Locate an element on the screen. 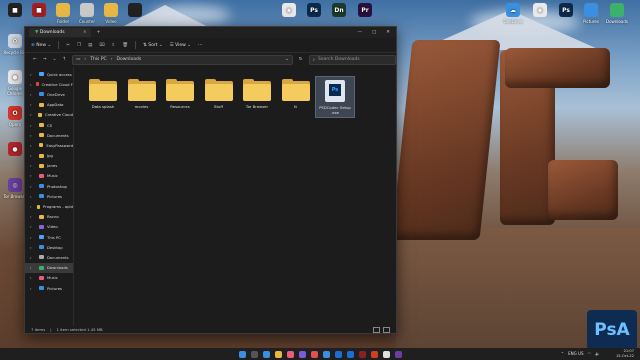 This screenshot has width=640, height=360. close-tab-icon: × is located at coordinates (85, 32).